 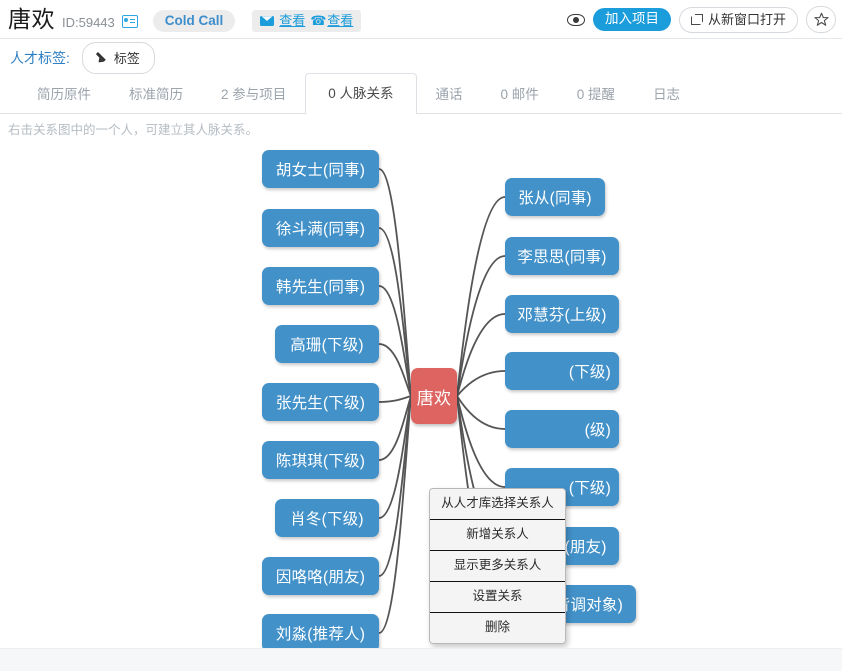 I want to click on add-tag-button: 标签, so click(x=118, y=57).